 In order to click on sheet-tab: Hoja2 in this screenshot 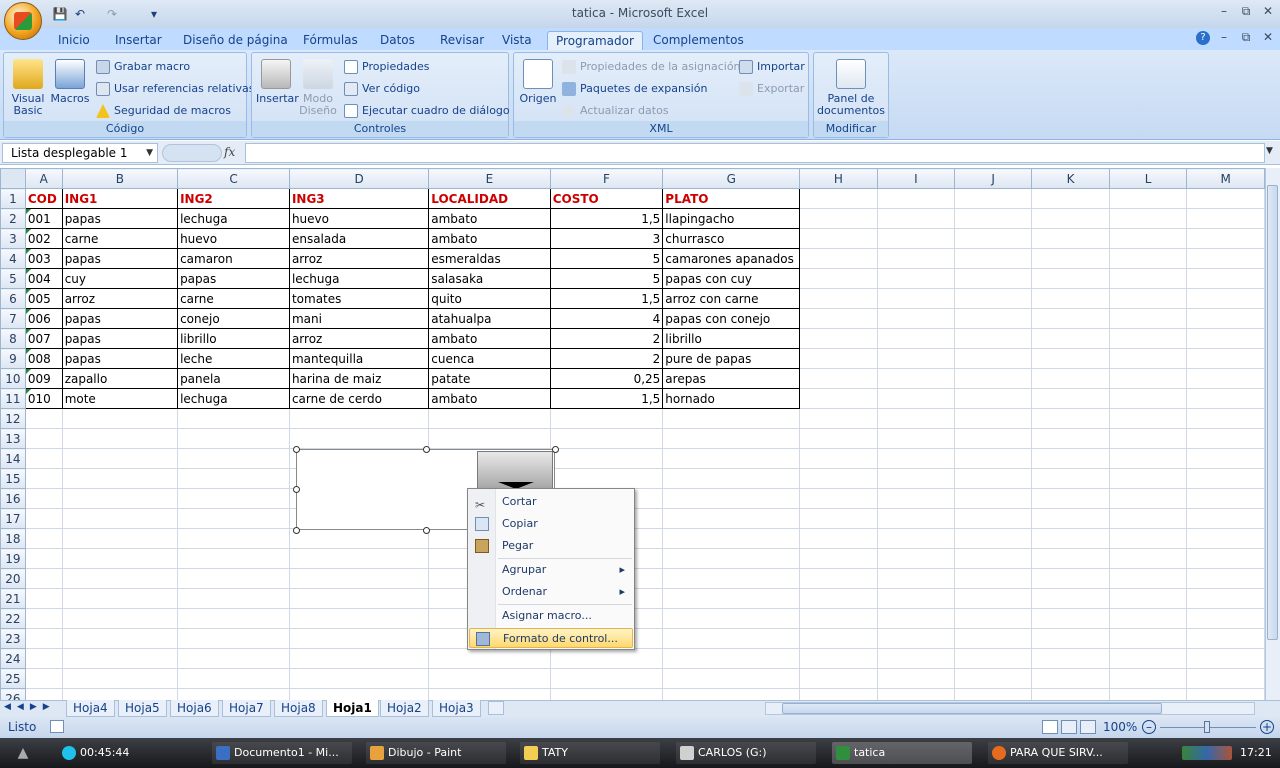, I will do `click(404, 708)`.